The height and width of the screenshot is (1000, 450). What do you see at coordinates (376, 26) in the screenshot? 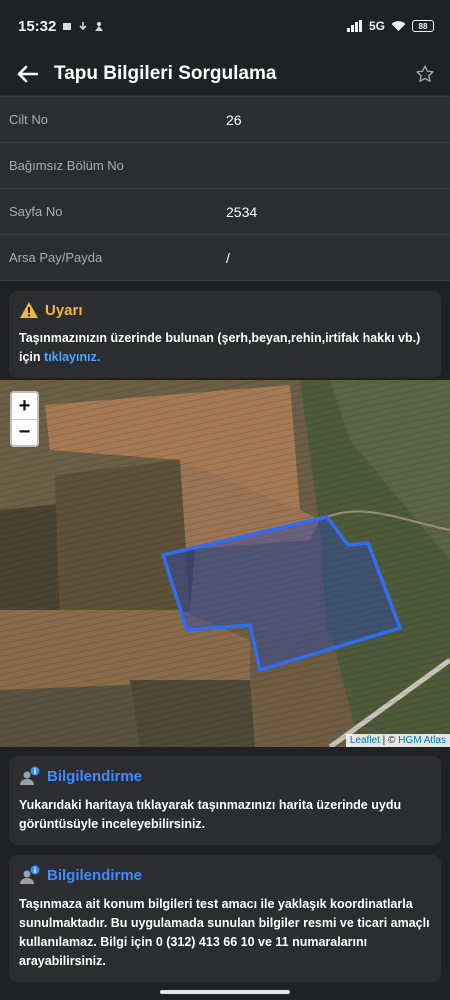
I see `network-type: 5G` at bounding box center [376, 26].